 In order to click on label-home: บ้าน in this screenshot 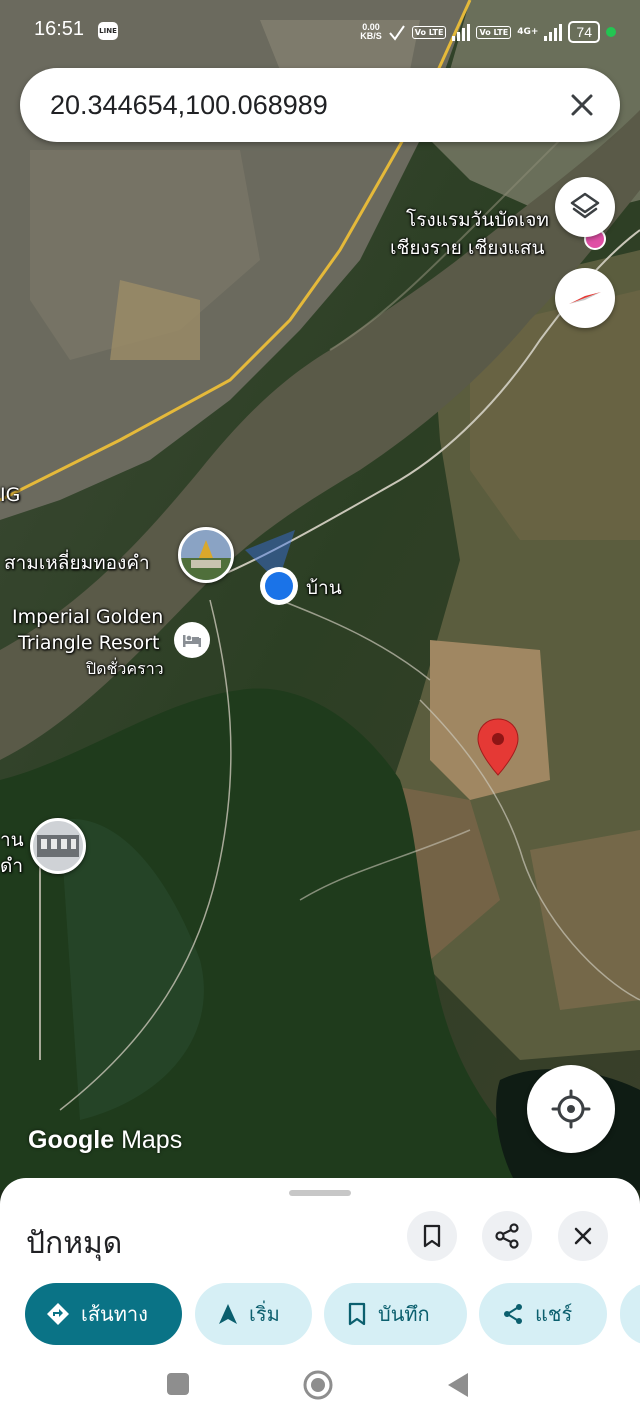, I will do `click(324, 588)`.